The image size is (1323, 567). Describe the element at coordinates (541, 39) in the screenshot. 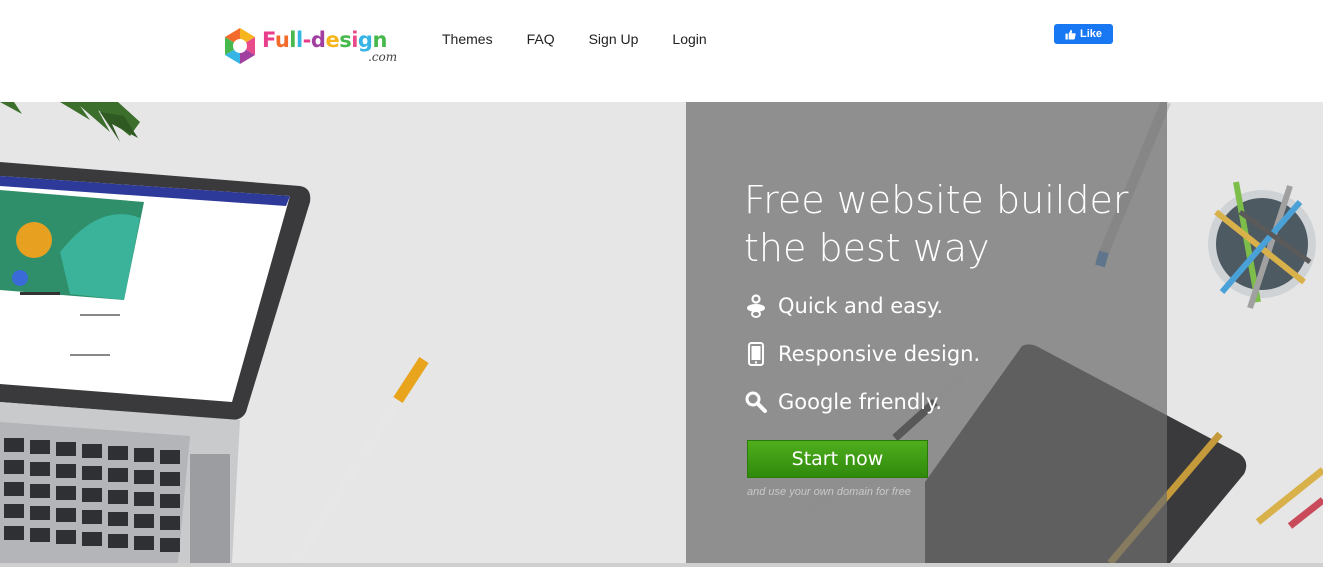

I see `nav-faq: FAQ` at that location.